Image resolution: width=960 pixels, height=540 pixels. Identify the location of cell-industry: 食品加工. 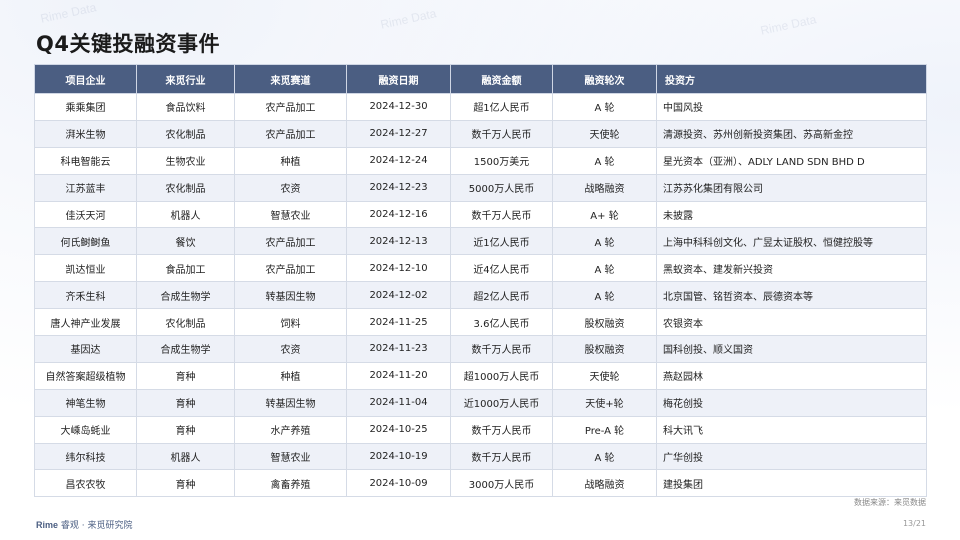
(185, 268).